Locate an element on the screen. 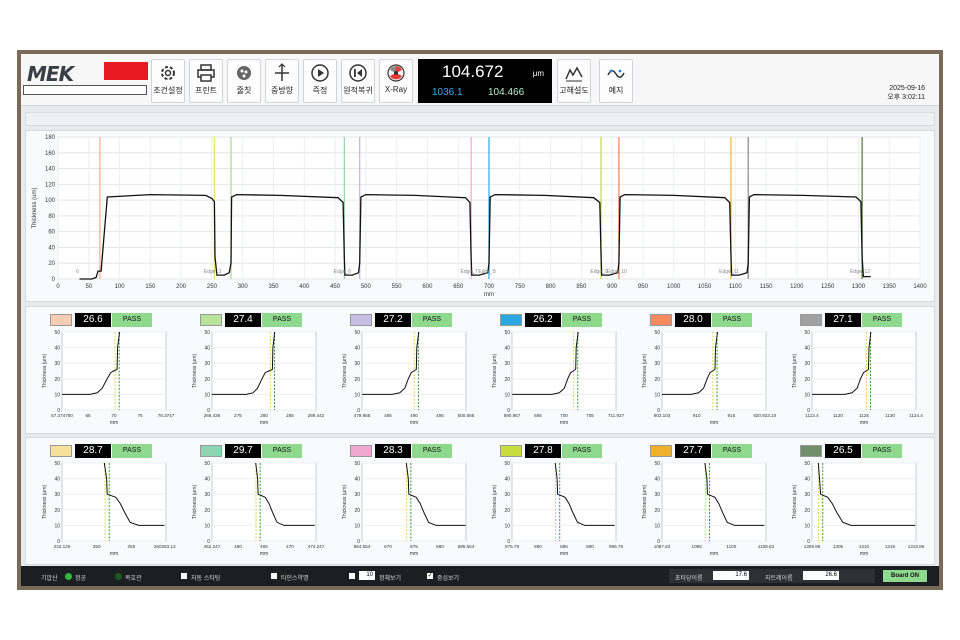  zone-header: 27.7 PASS is located at coordinates (708, 451).